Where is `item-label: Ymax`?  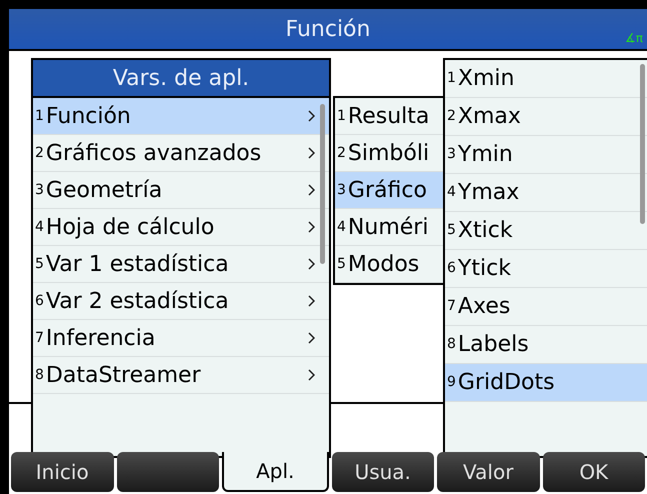 item-label: Ymax is located at coordinates (489, 193).